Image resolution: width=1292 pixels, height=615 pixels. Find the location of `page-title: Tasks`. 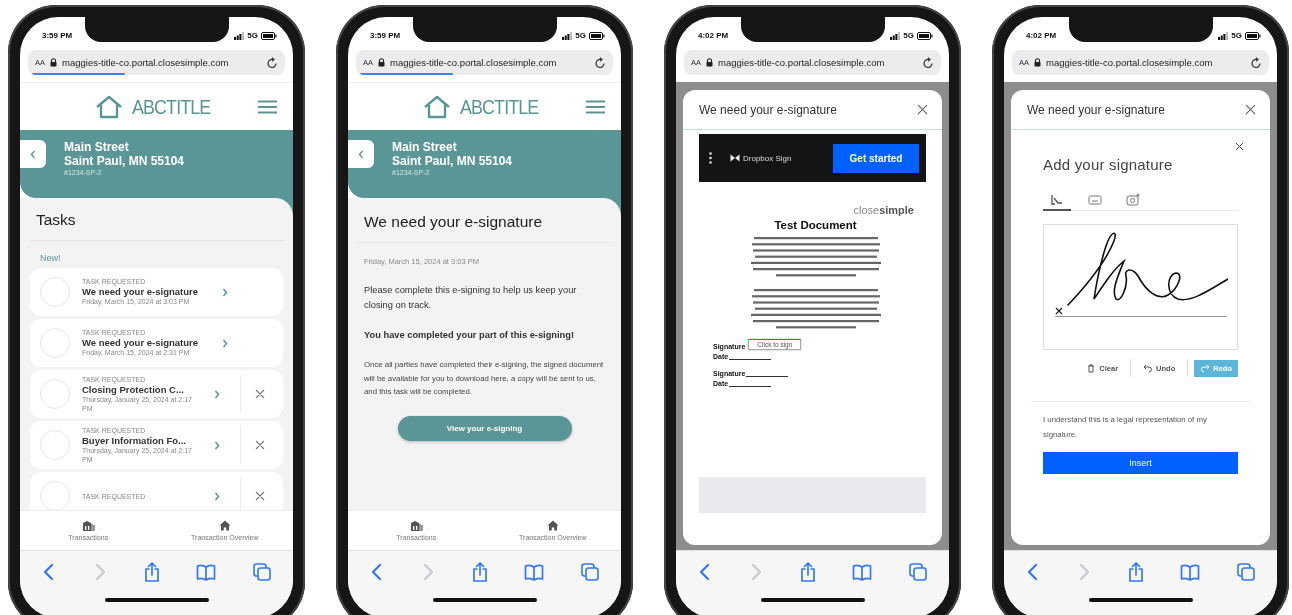

page-title: Tasks is located at coordinates (56, 220).